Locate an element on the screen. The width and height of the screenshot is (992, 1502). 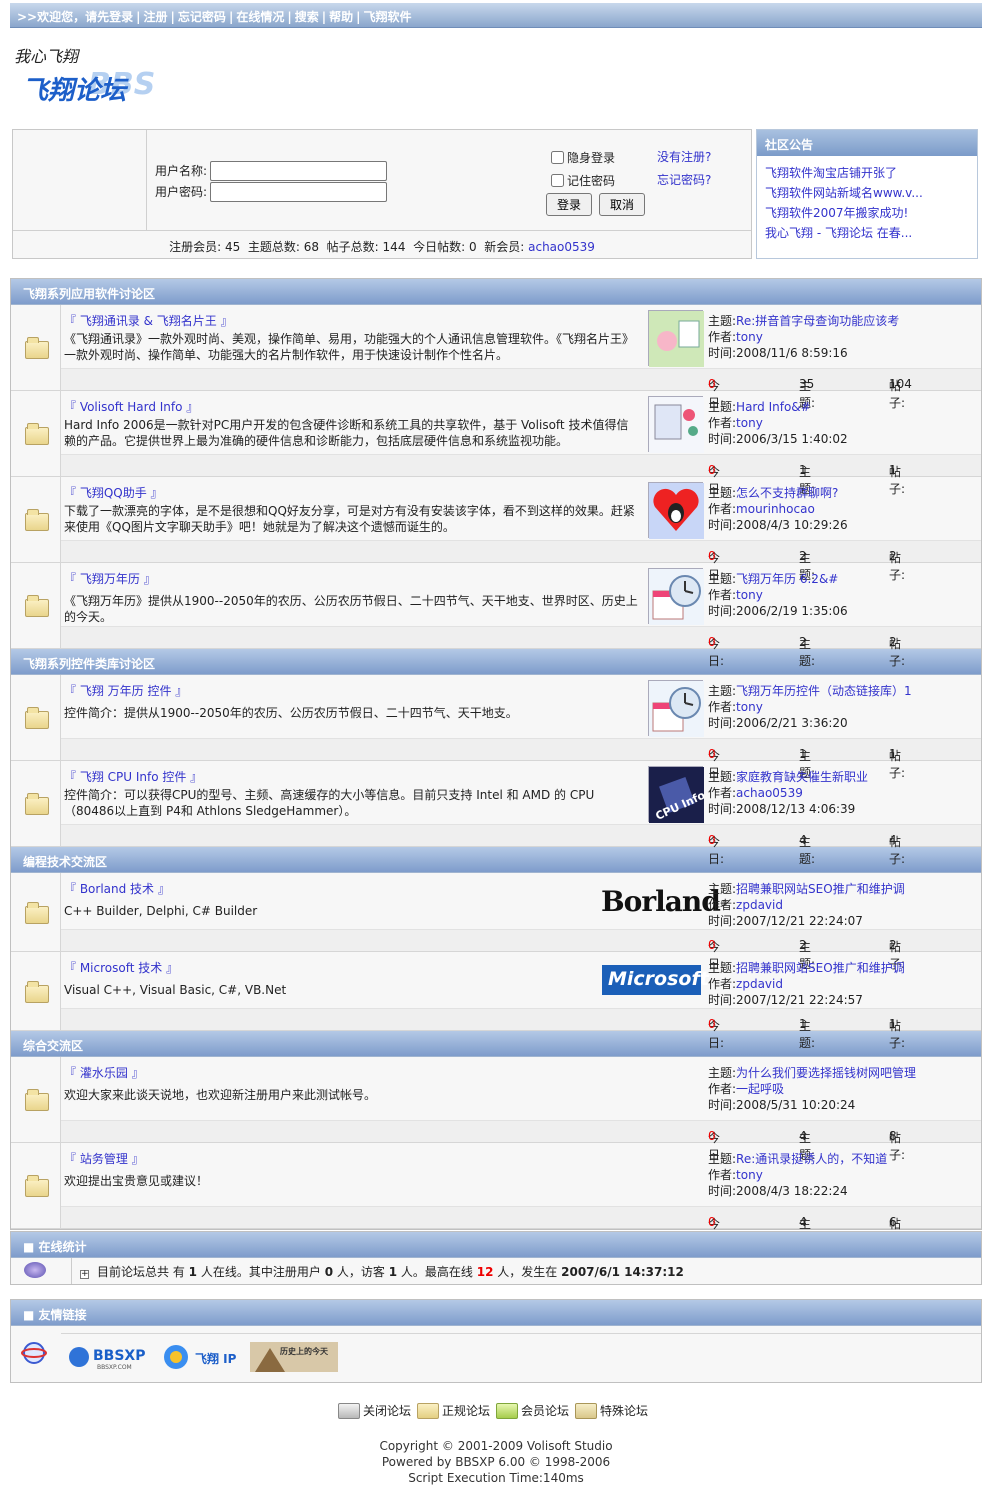
newest-member-link: achao0539 is located at coordinates (561, 247).